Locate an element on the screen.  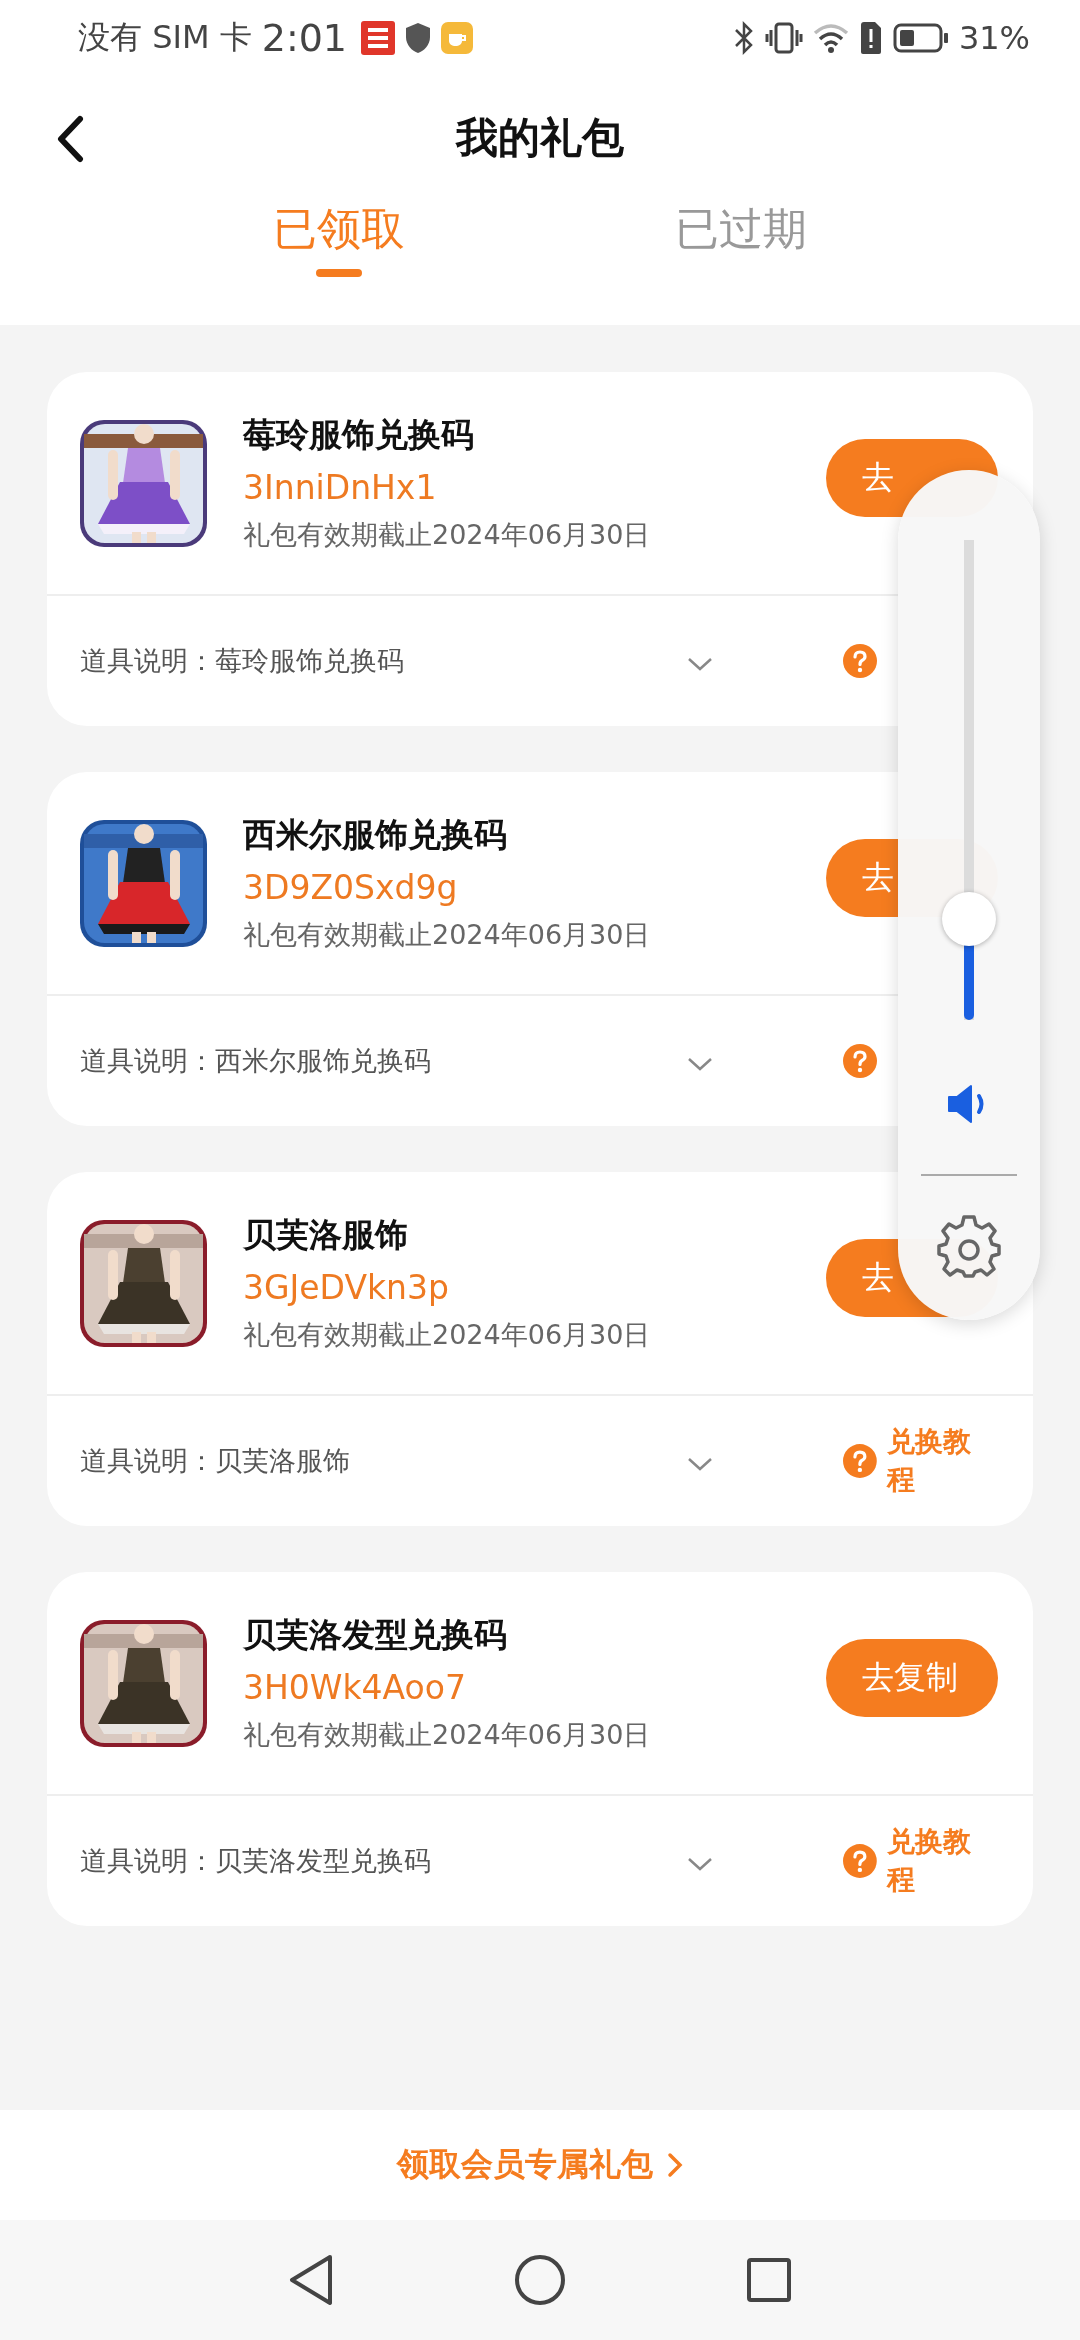
tab: 已领取 is located at coordinates (339, 238).